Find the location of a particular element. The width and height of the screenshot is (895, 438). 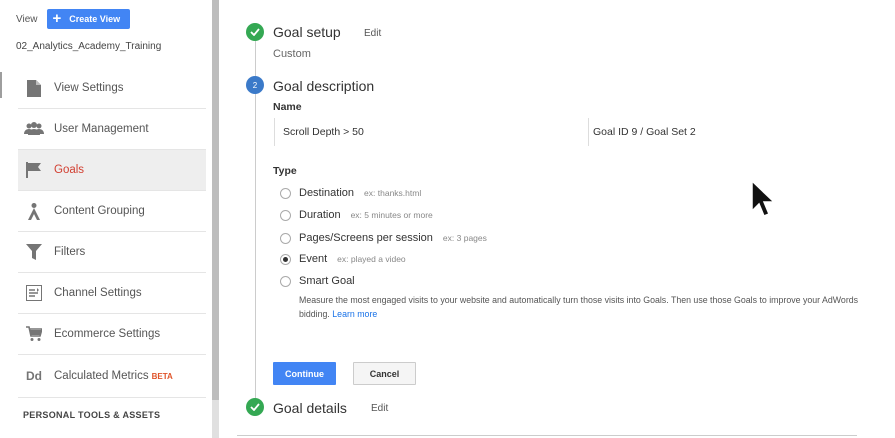

sidebar-item-label: Filters is located at coordinates (70, 252).